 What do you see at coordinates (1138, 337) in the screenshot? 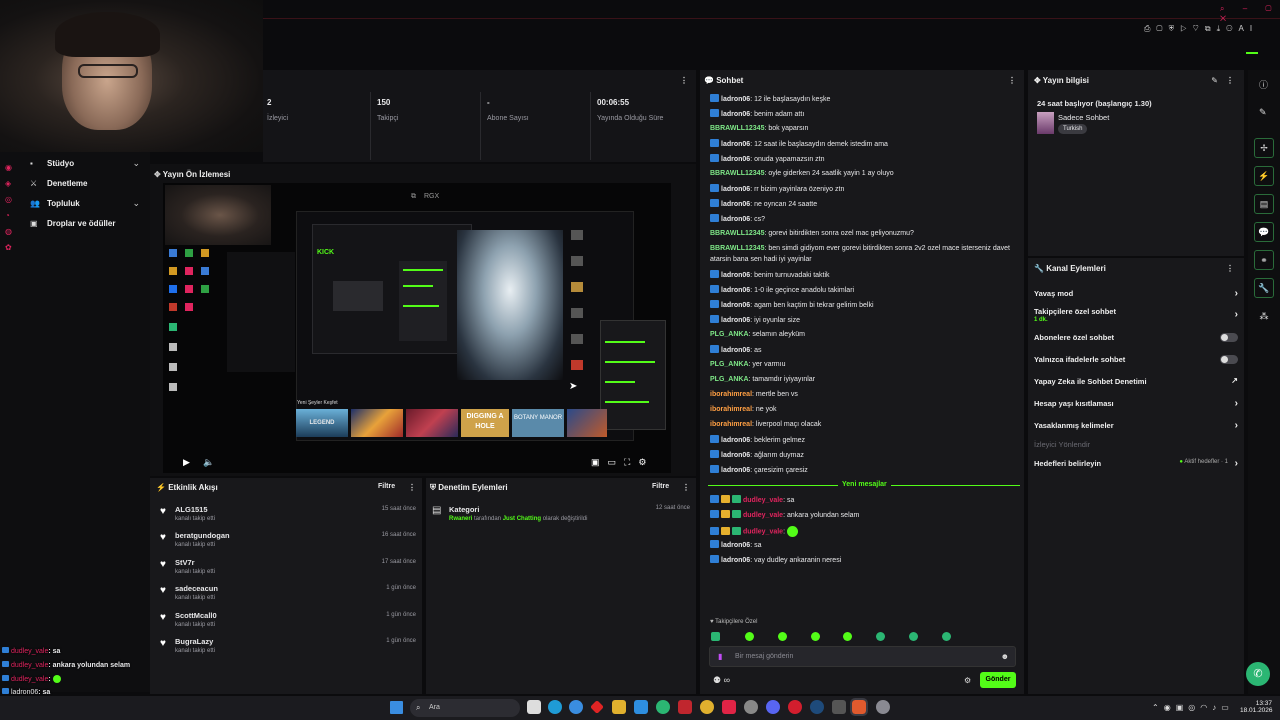
I see `action-subscribers-only: Abonelere özel sohbet` at bounding box center [1138, 337].